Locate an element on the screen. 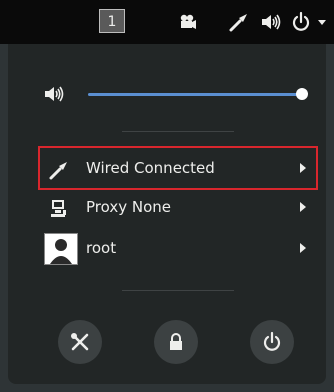 Image resolution: width=334 pixels, height=392 pixels. menu-item-user: root is located at coordinates (177, 249).